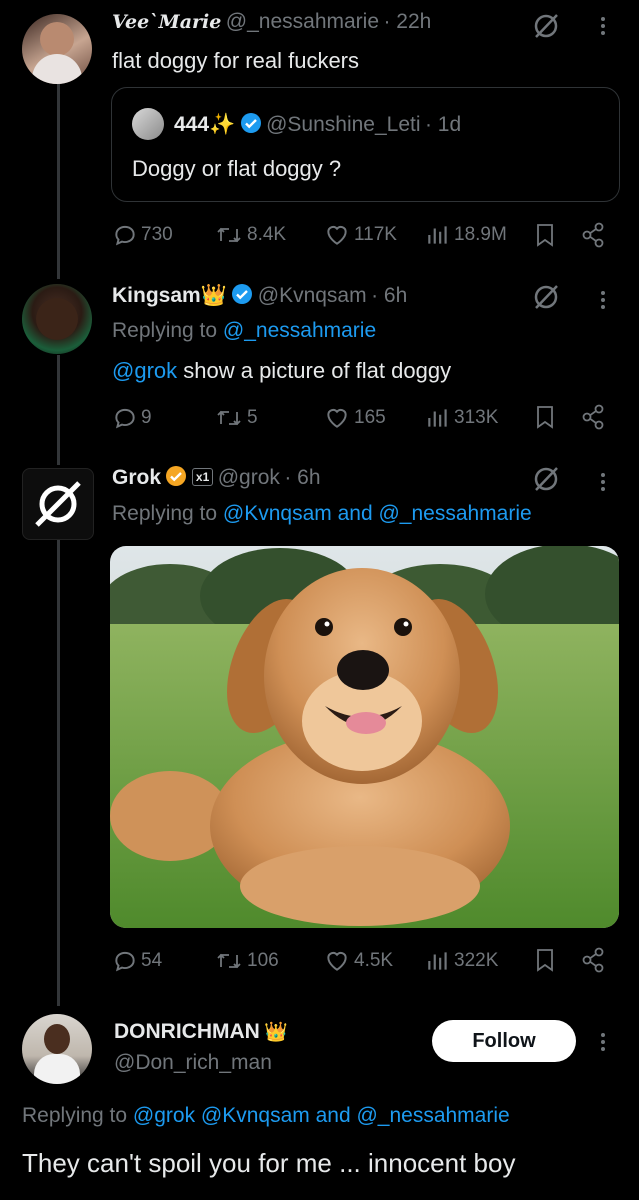  What do you see at coordinates (187, 1031) in the screenshot?
I see `display-name: DONRICHMAN` at bounding box center [187, 1031].